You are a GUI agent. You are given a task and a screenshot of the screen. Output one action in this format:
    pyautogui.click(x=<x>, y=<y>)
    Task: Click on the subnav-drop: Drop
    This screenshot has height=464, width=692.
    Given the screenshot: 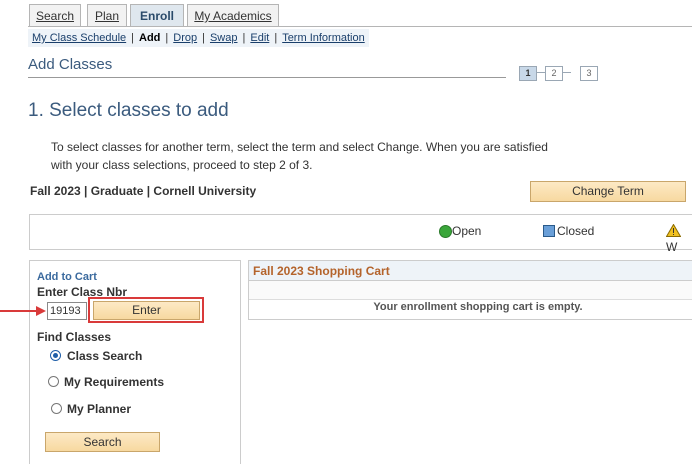 What is the action you would take?
    pyautogui.click(x=185, y=38)
    